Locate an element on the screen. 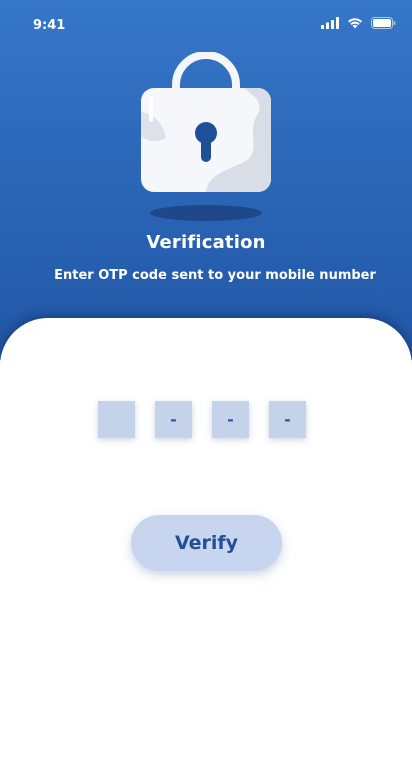 The width and height of the screenshot is (412, 778). otp-digit-2: - is located at coordinates (173, 419).